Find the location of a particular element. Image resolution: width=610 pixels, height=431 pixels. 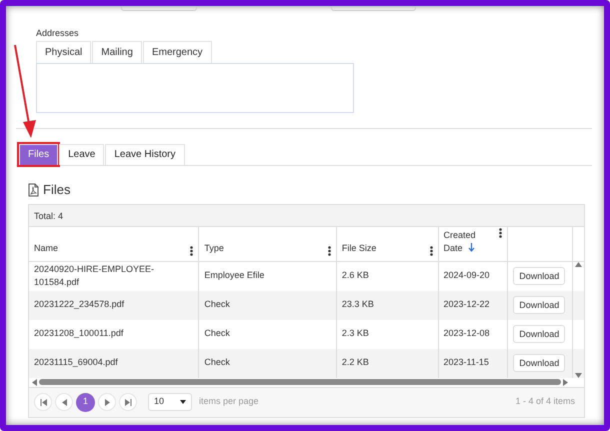

tab: Emergency is located at coordinates (177, 51).